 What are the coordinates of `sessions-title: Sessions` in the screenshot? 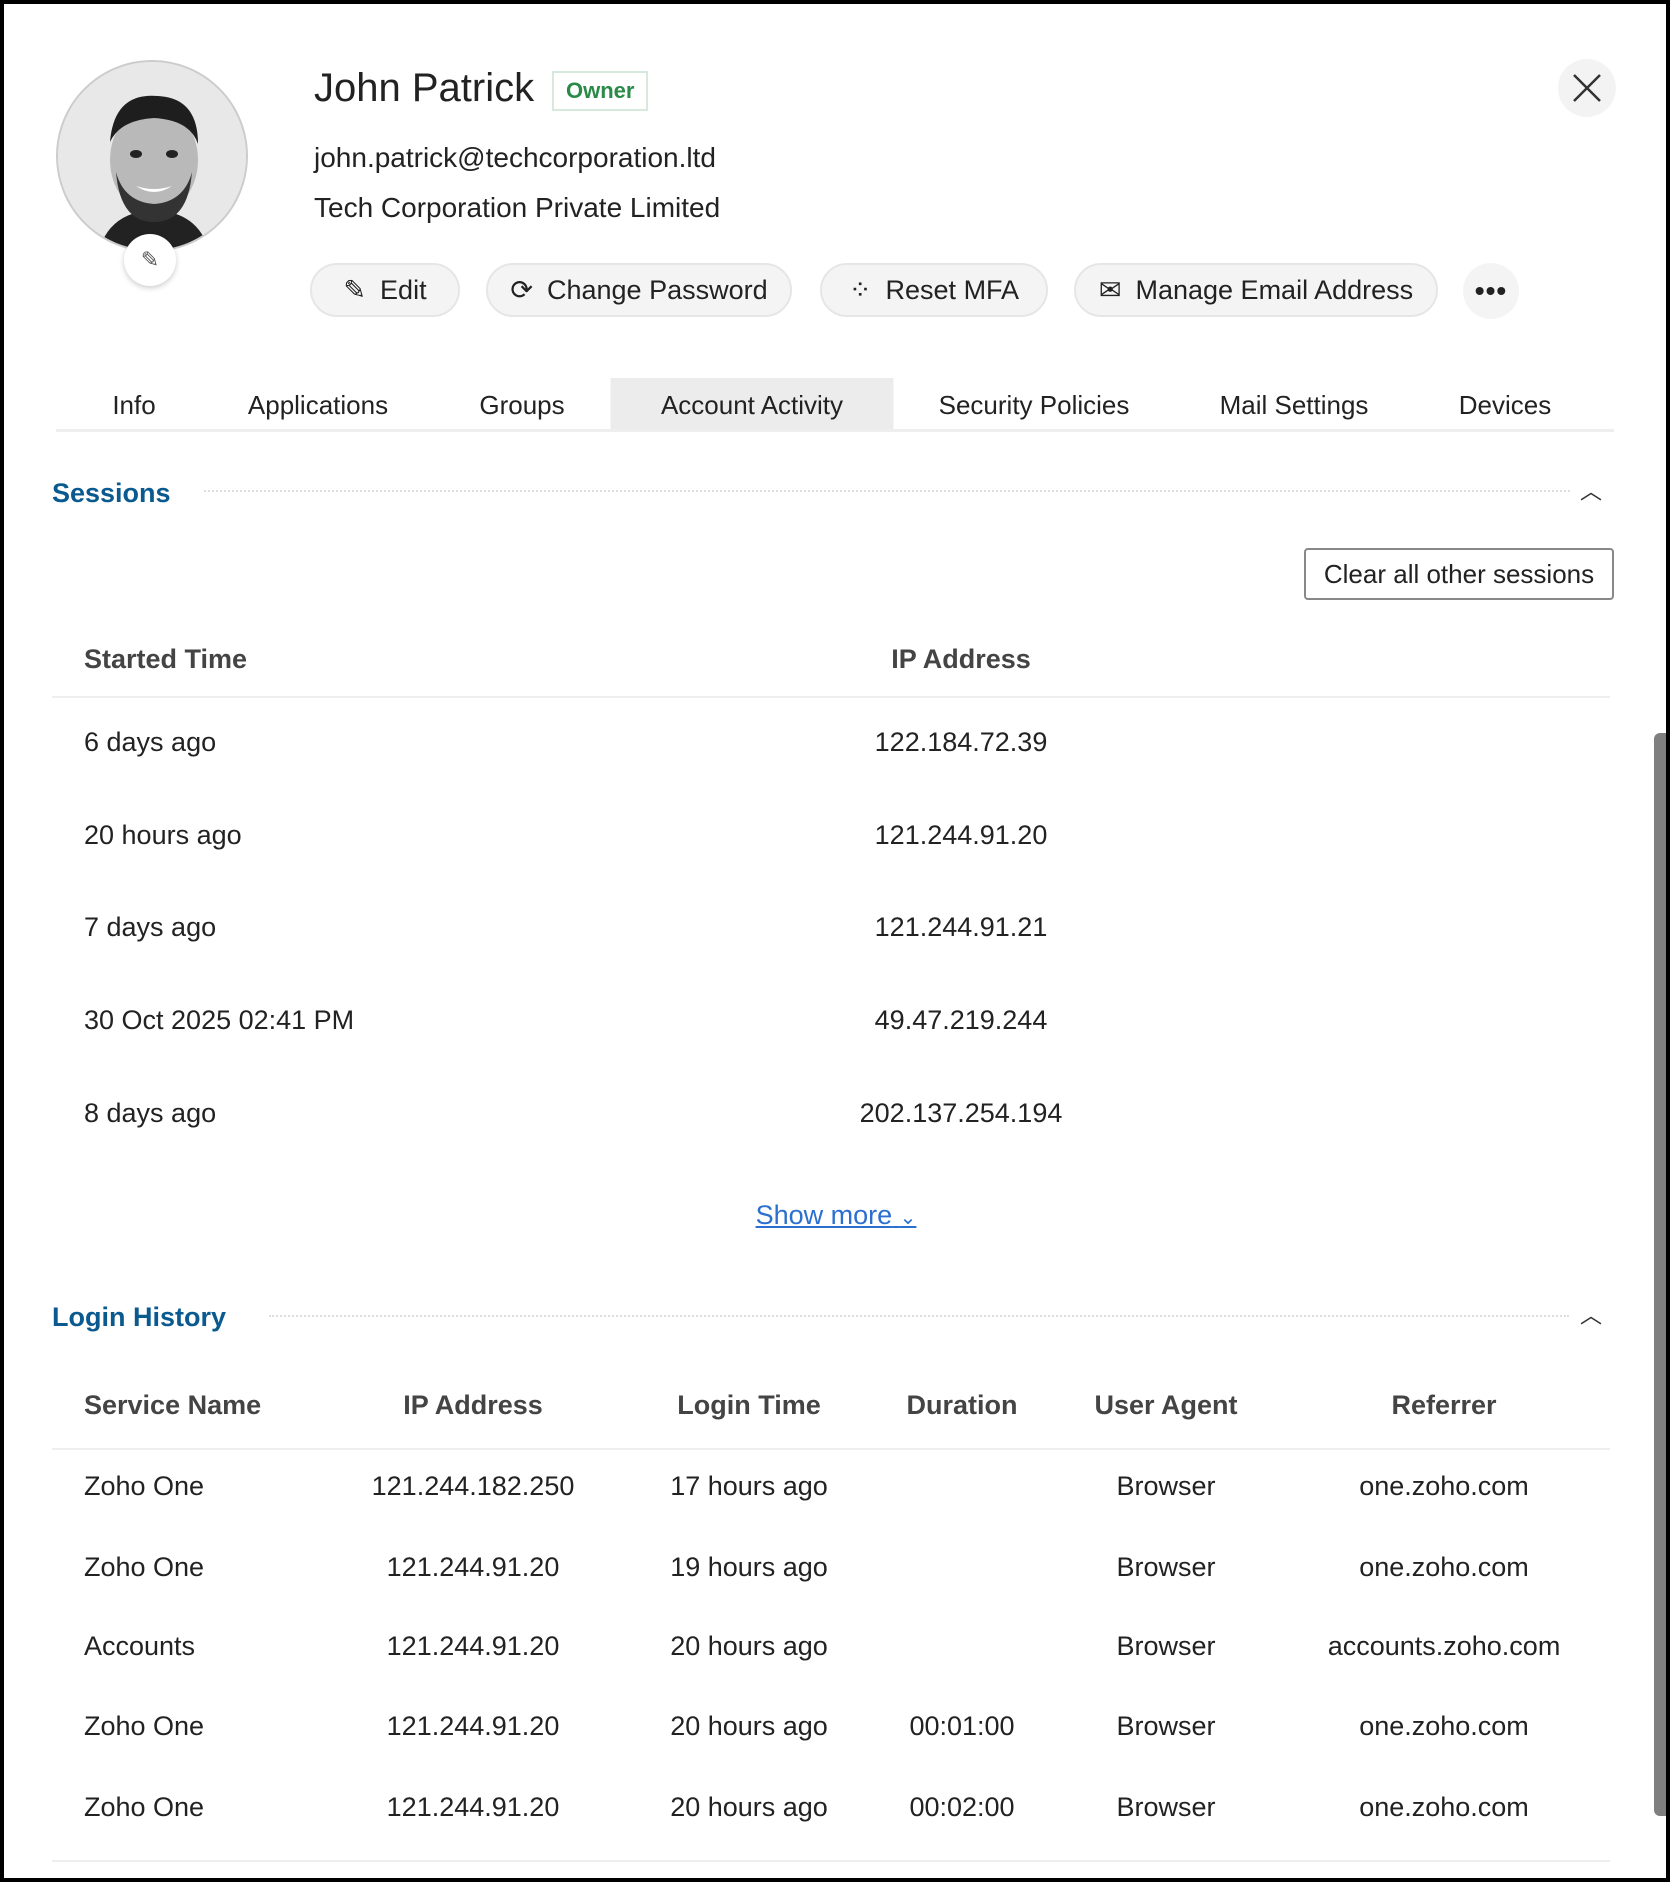 It's located at (111, 493).